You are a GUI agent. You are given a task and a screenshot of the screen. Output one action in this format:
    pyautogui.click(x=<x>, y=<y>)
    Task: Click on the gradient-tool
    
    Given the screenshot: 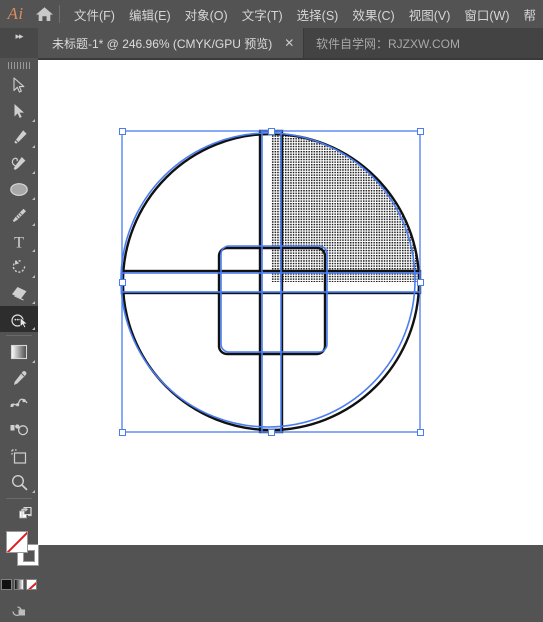 What is the action you would take?
    pyautogui.click(x=19, y=352)
    